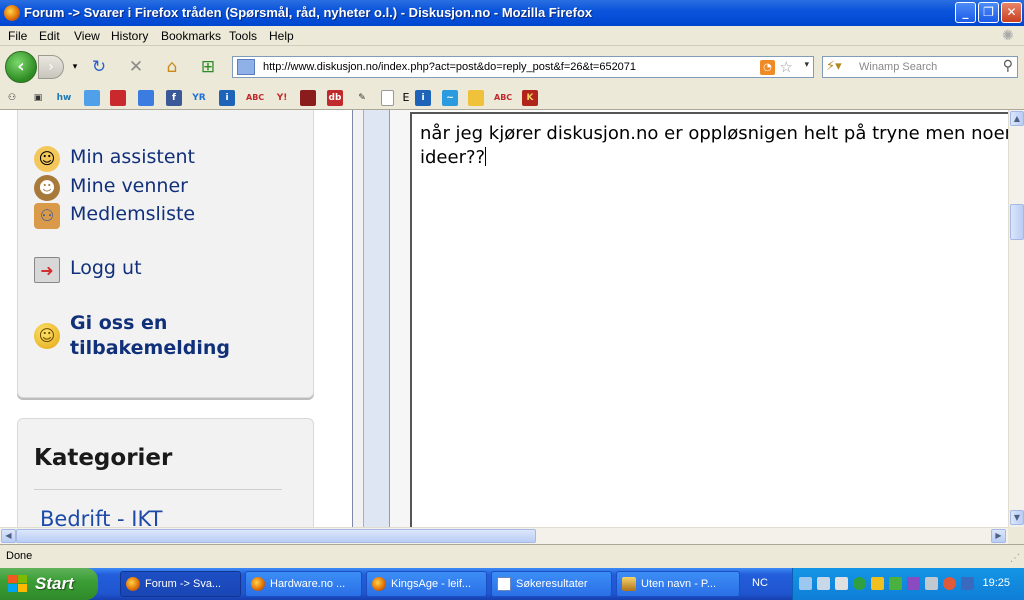 The image size is (1024, 600). What do you see at coordinates (129, 36) in the screenshot?
I see `menu-history: History` at bounding box center [129, 36].